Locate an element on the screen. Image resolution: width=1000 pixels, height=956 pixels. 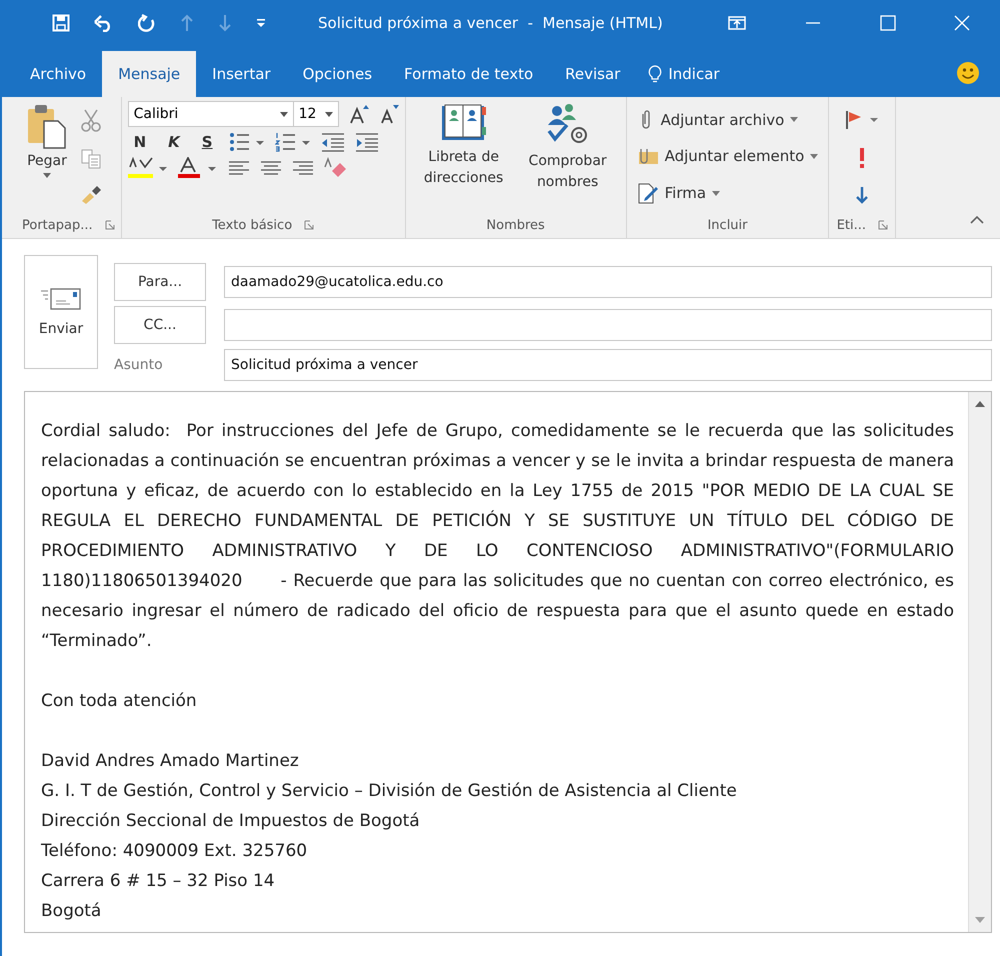
ribbon-tab: Archivo is located at coordinates (58, 74).